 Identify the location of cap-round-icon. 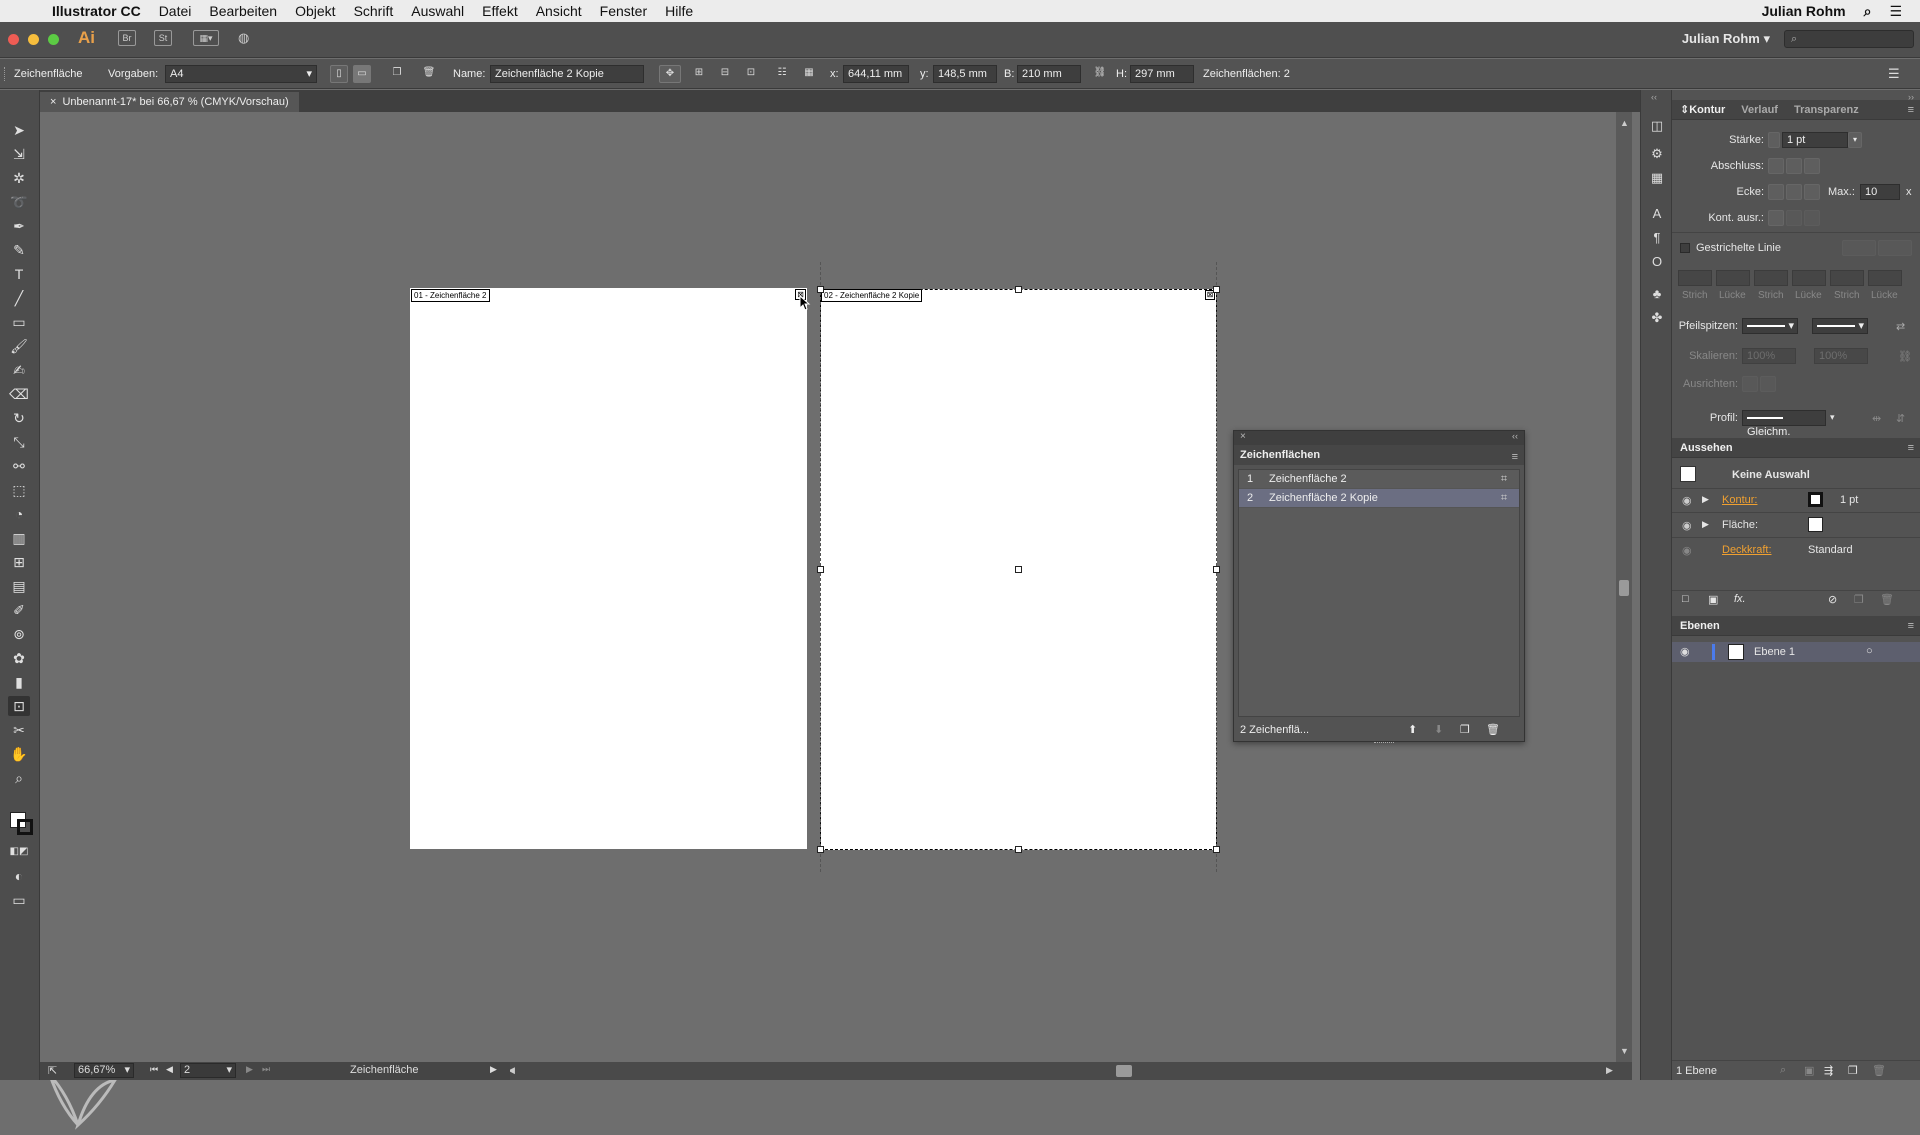
(1794, 166).